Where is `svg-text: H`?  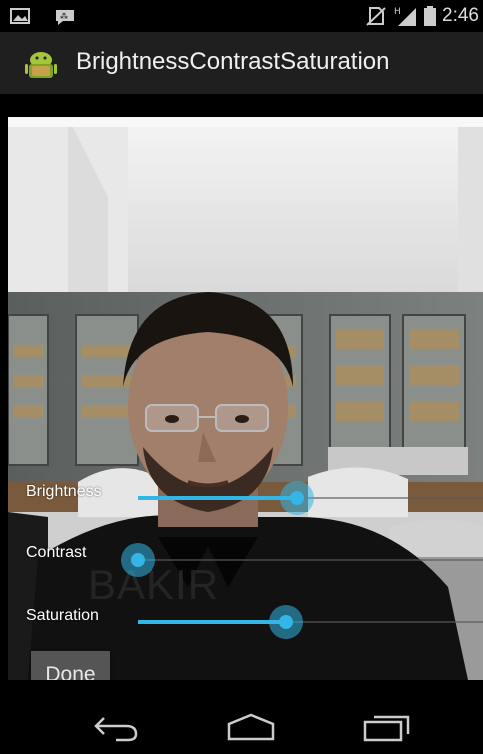
svg-text: H is located at coordinates (397, 12).